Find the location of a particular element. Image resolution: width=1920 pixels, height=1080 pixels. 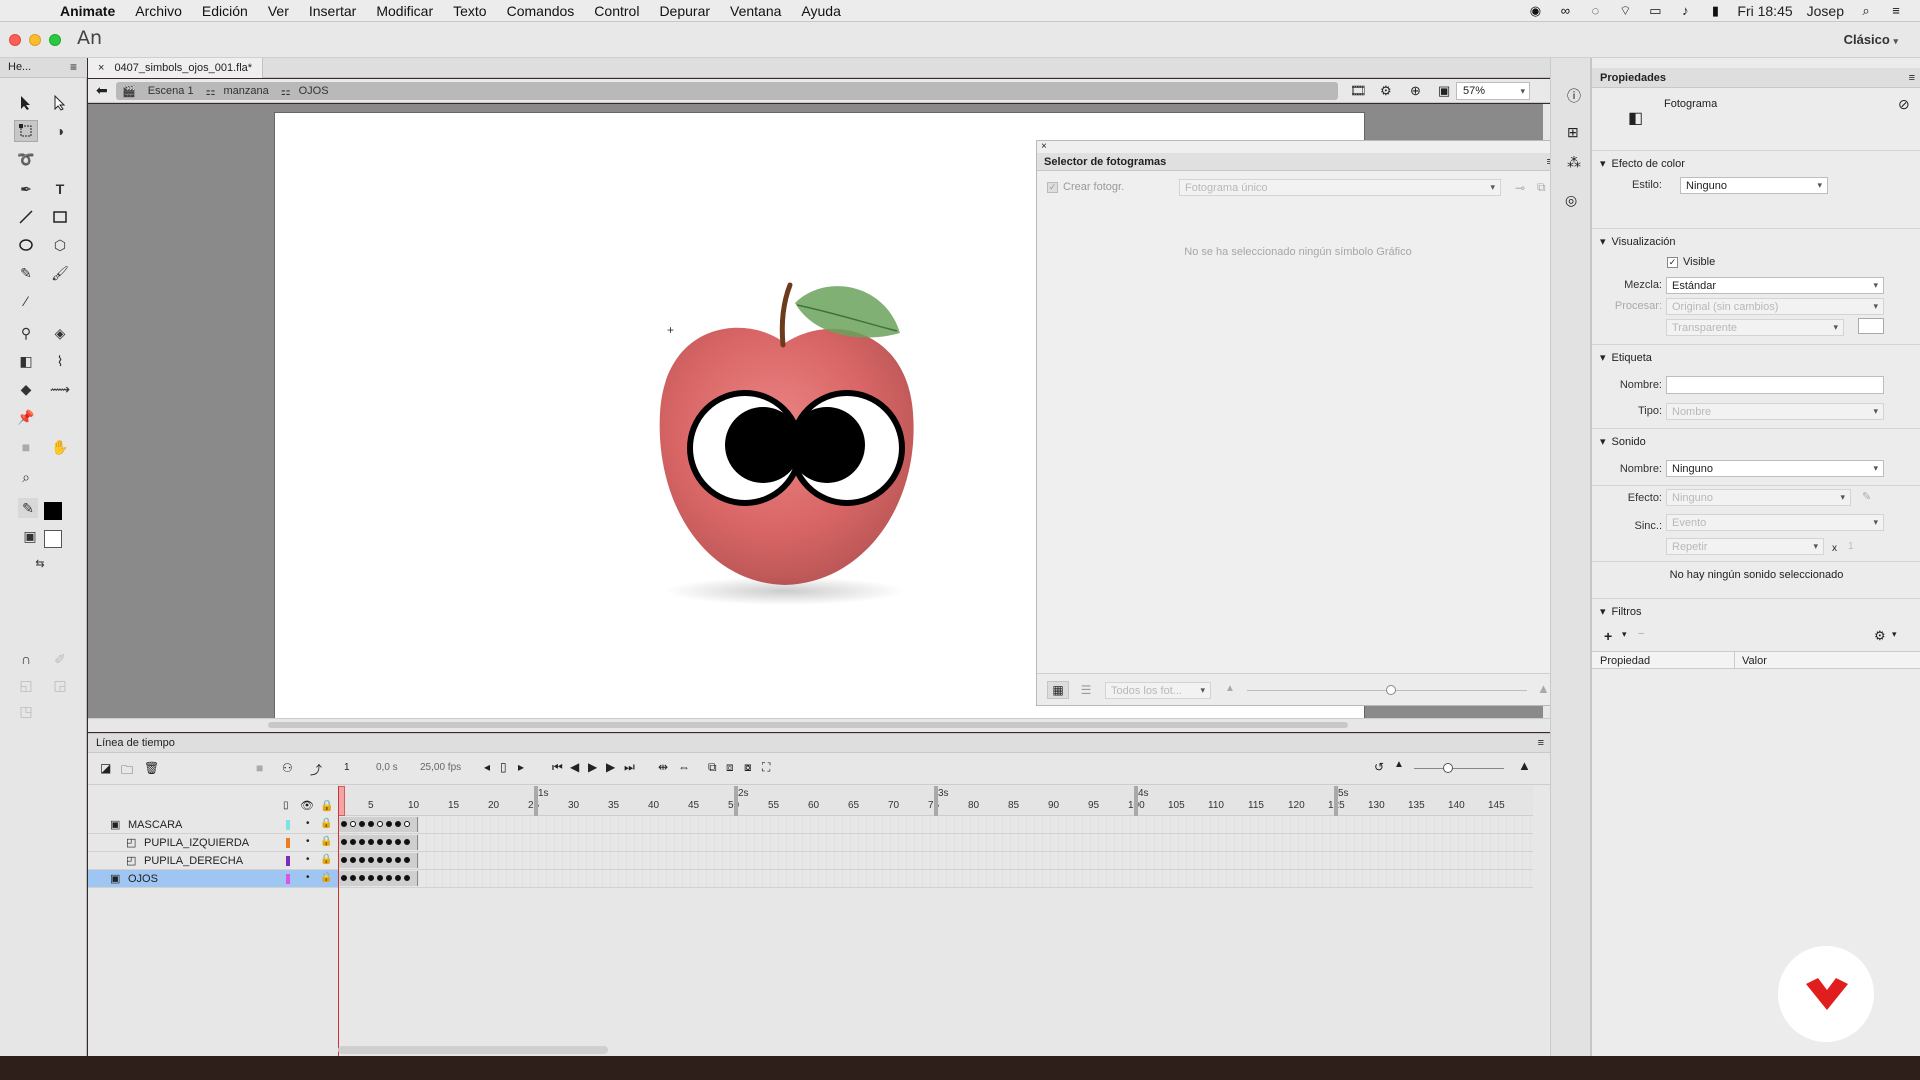

close-panel-icon: × is located at coordinates (1044, 146).